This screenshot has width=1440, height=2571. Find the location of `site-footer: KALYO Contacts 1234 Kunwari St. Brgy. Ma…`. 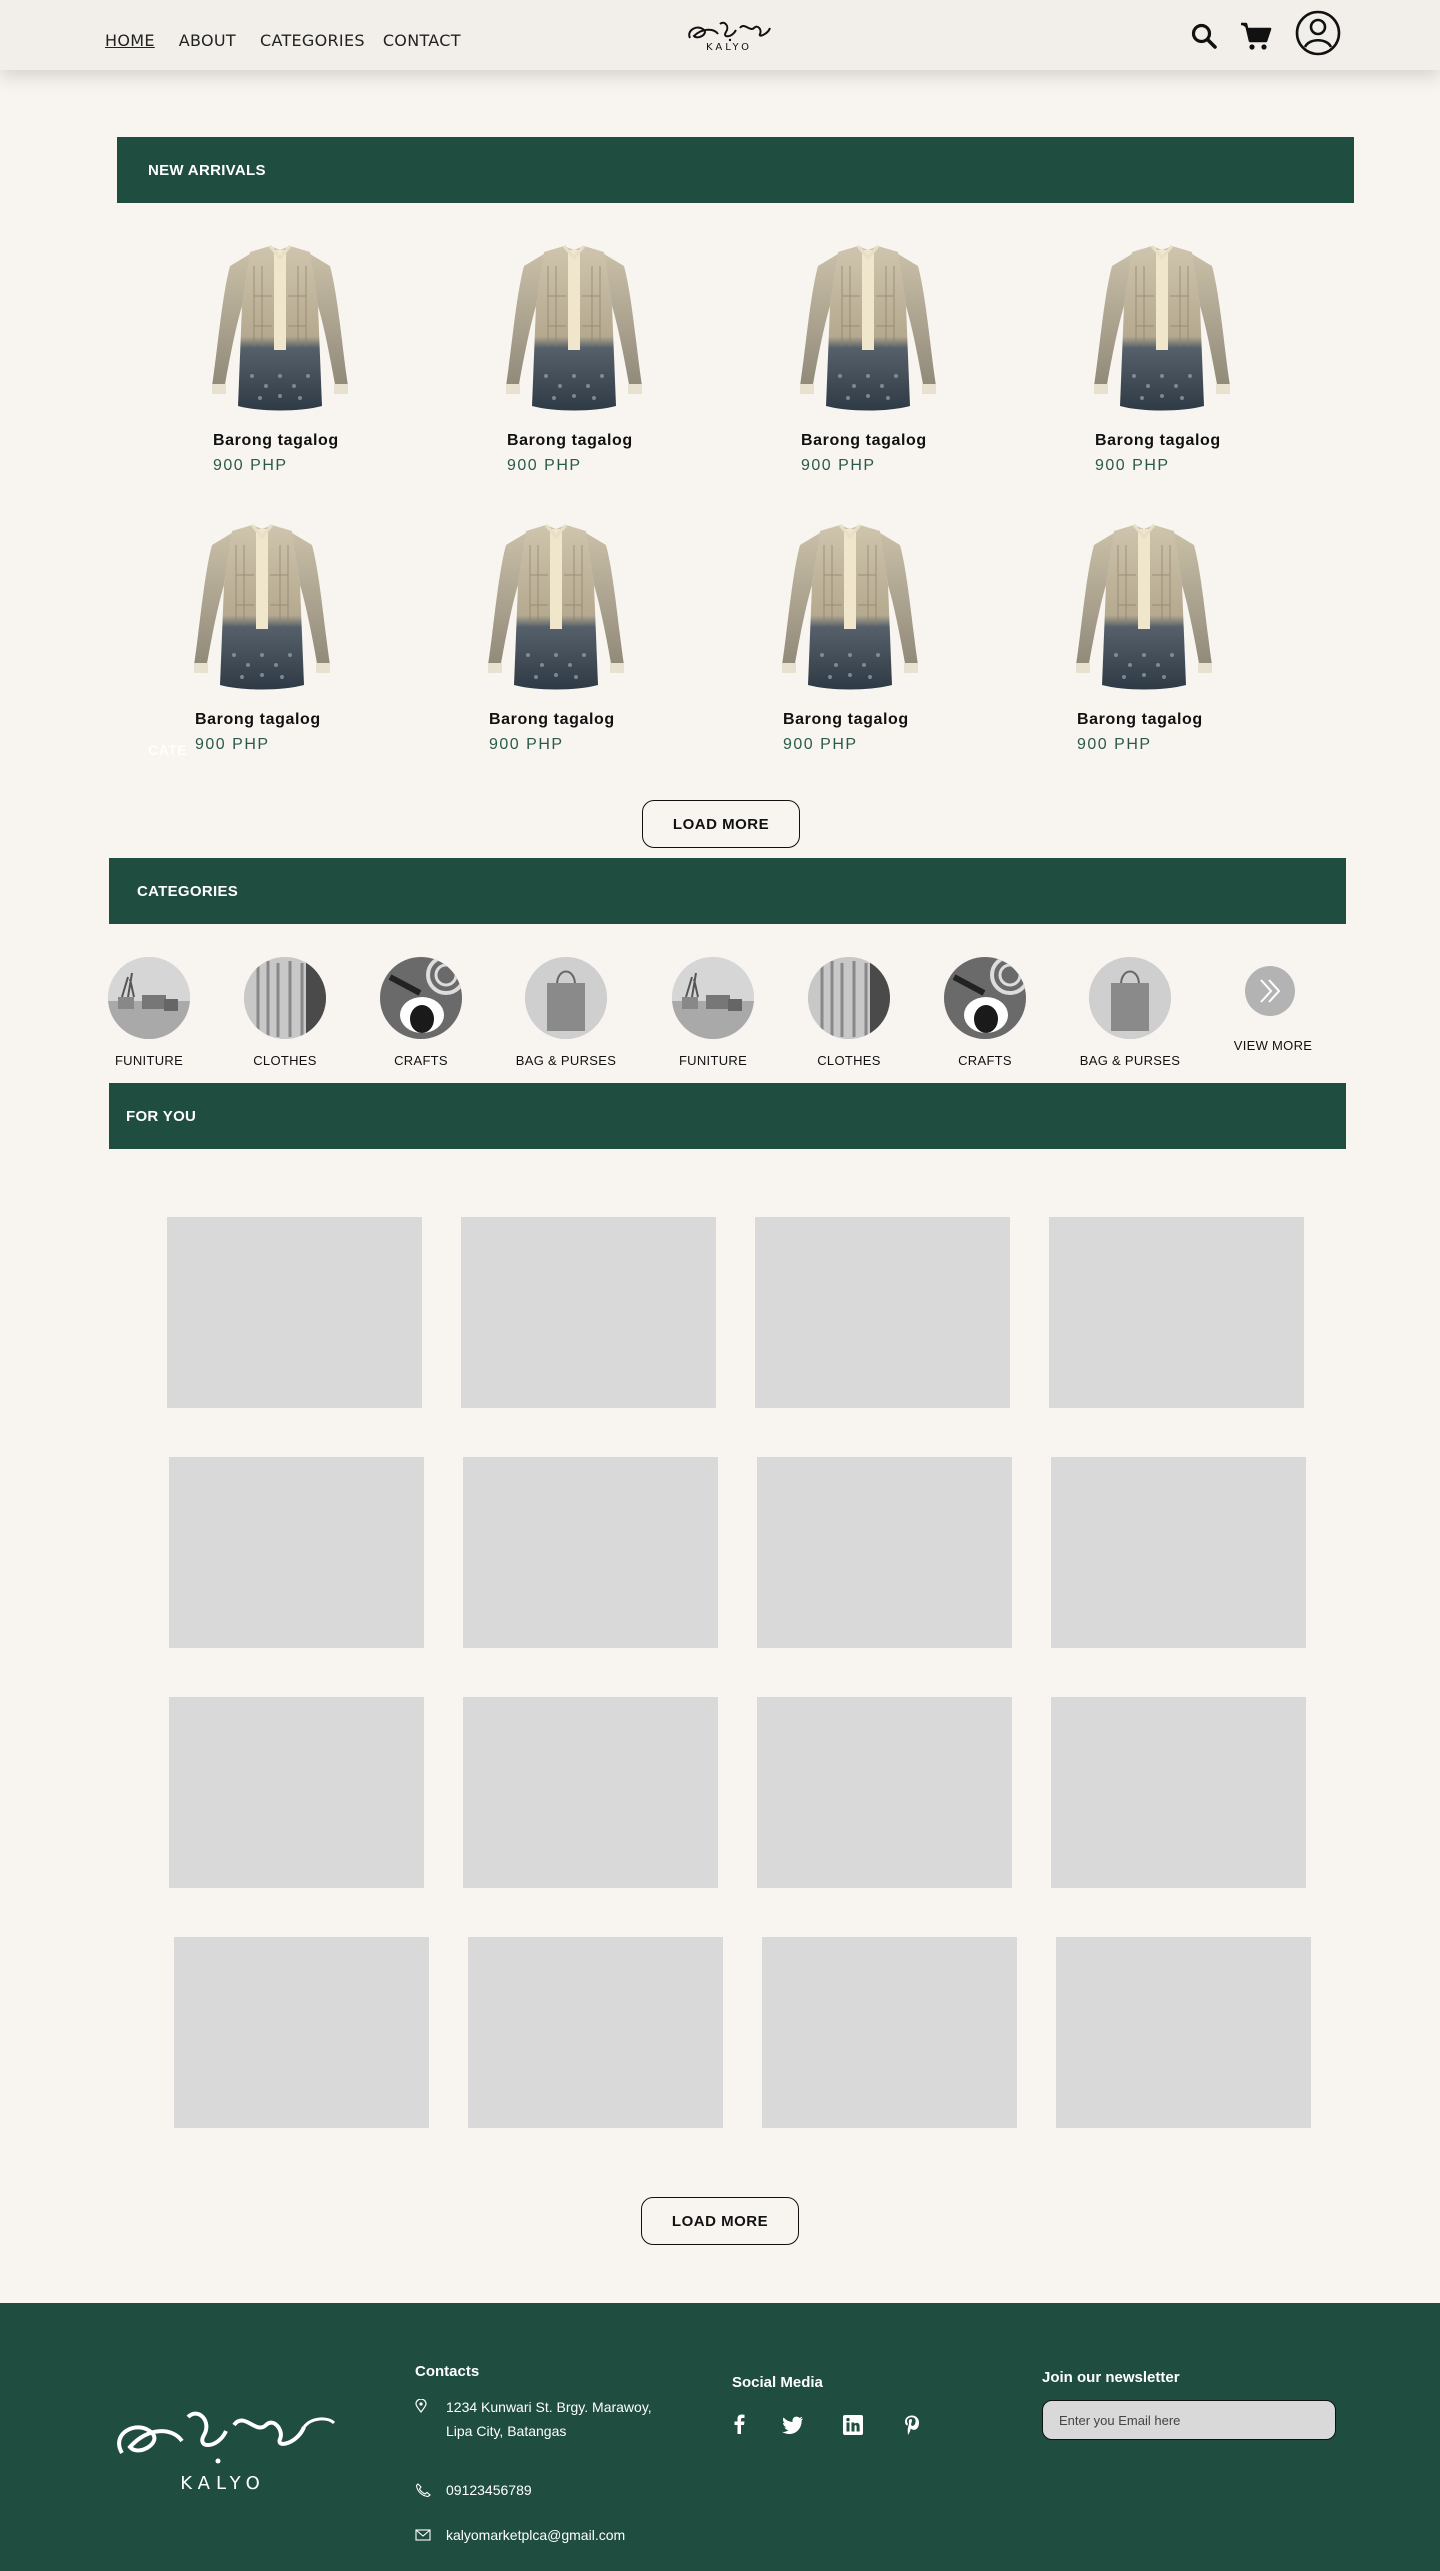

site-footer: KALYO Contacts 1234 Kunwari St. Brgy. Ma… is located at coordinates (720, 2437).